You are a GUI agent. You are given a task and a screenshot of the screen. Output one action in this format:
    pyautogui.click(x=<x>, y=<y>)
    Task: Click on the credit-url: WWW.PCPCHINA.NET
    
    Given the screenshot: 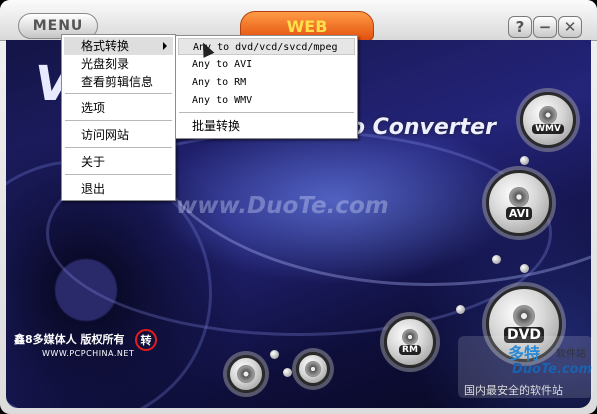 What is the action you would take?
    pyautogui.click(x=88, y=353)
    